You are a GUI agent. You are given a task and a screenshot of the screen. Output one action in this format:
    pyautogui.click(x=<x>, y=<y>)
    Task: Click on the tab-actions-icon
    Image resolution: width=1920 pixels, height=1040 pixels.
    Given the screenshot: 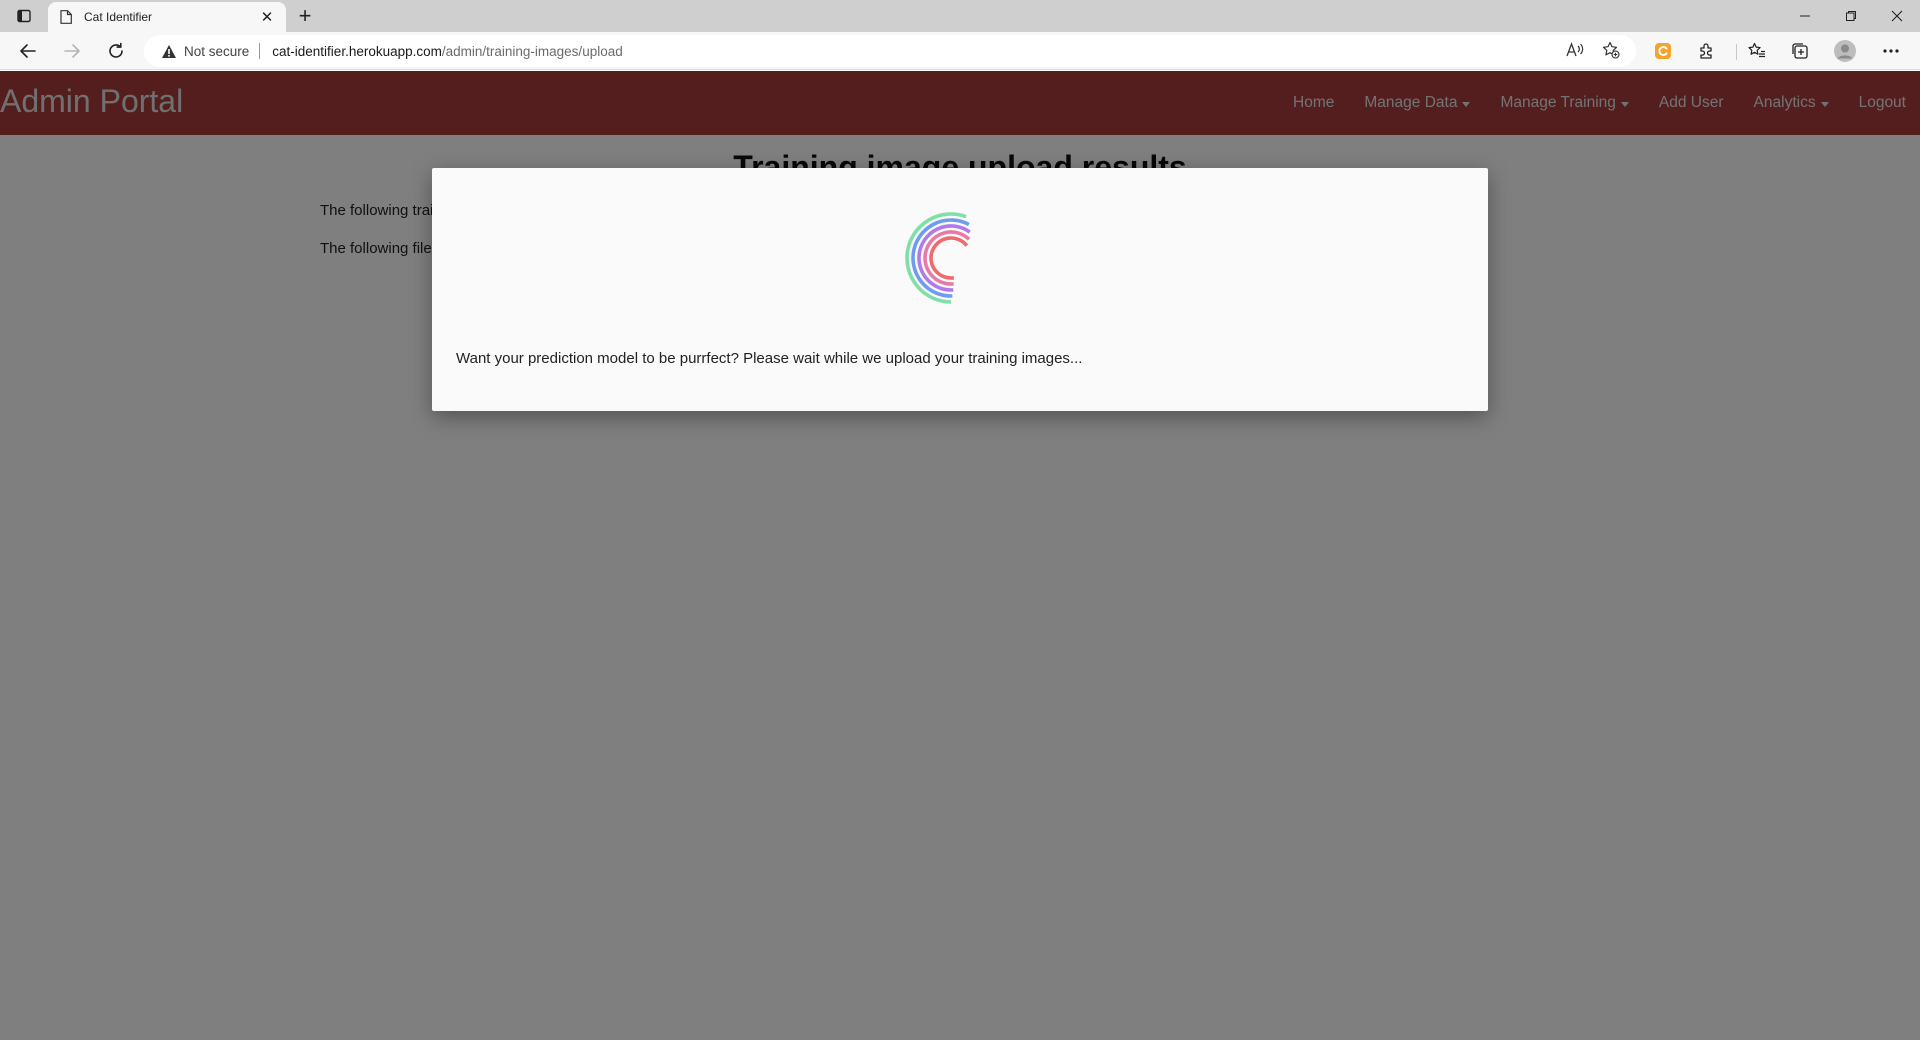 What is the action you would take?
    pyautogui.click(x=24, y=16)
    